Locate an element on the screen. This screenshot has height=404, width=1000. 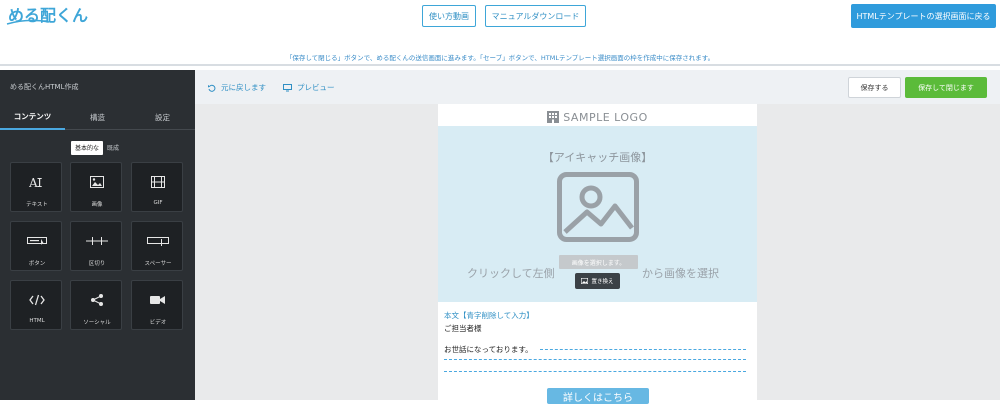
block-spacer: スペーサー is located at coordinates (157, 246).